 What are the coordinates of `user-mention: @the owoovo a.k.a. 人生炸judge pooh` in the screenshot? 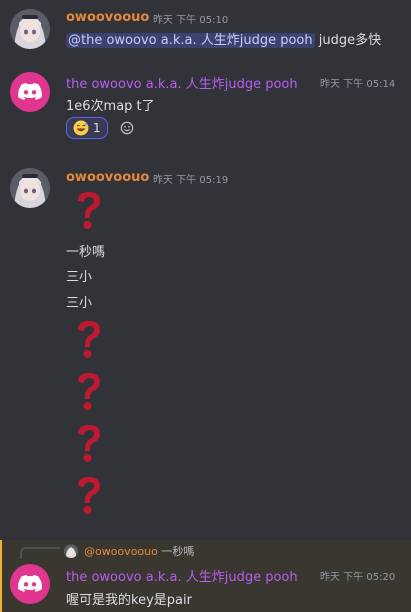 It's located at (190, 40).